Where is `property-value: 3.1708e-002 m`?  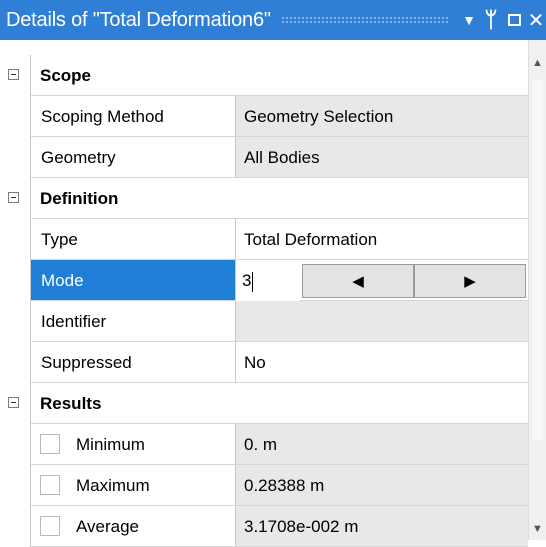 property-value: 3.1708e-002 m is located at coordinates (382, 526).